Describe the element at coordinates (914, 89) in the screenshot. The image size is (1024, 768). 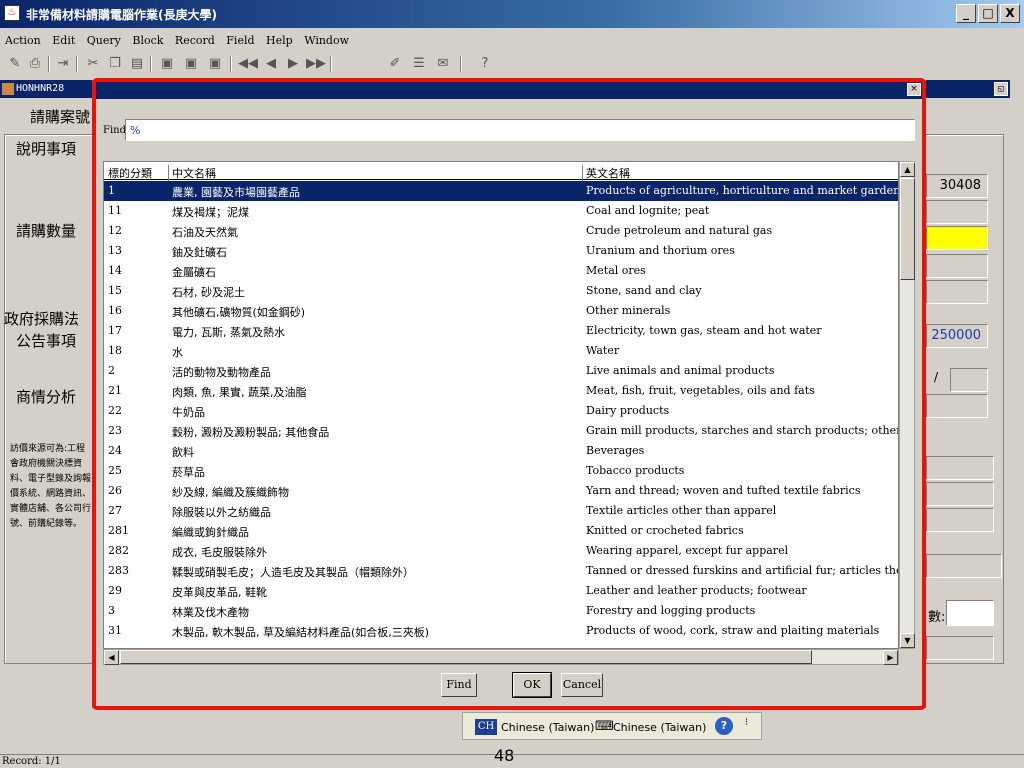
I see `dialog-close-button: ×` at that location.